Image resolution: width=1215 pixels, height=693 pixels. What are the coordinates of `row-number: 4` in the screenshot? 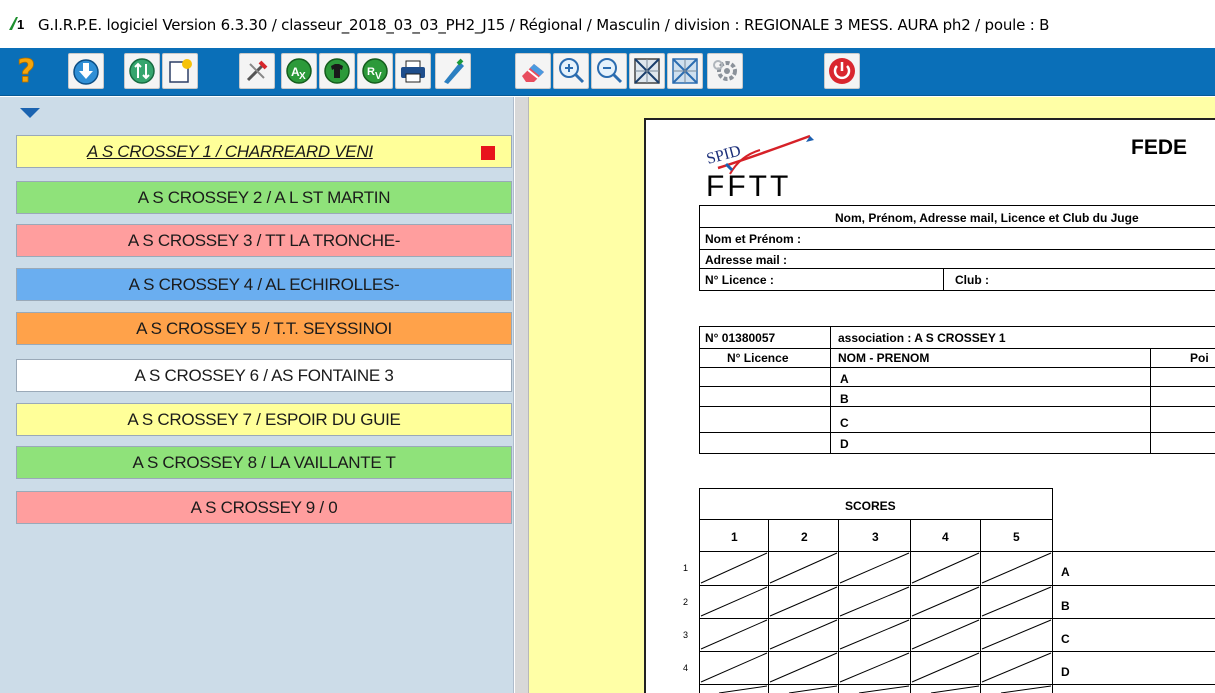 It's located at (686, 668).